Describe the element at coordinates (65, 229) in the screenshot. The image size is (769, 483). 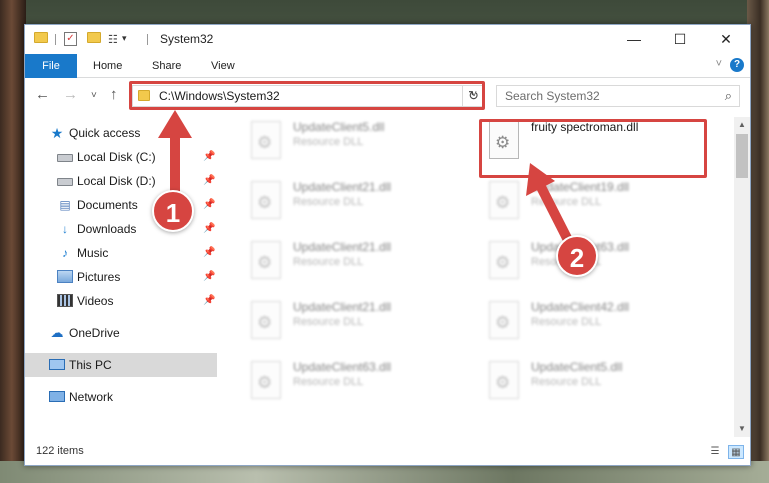
I see `downloads-icon: ↓` at that location.